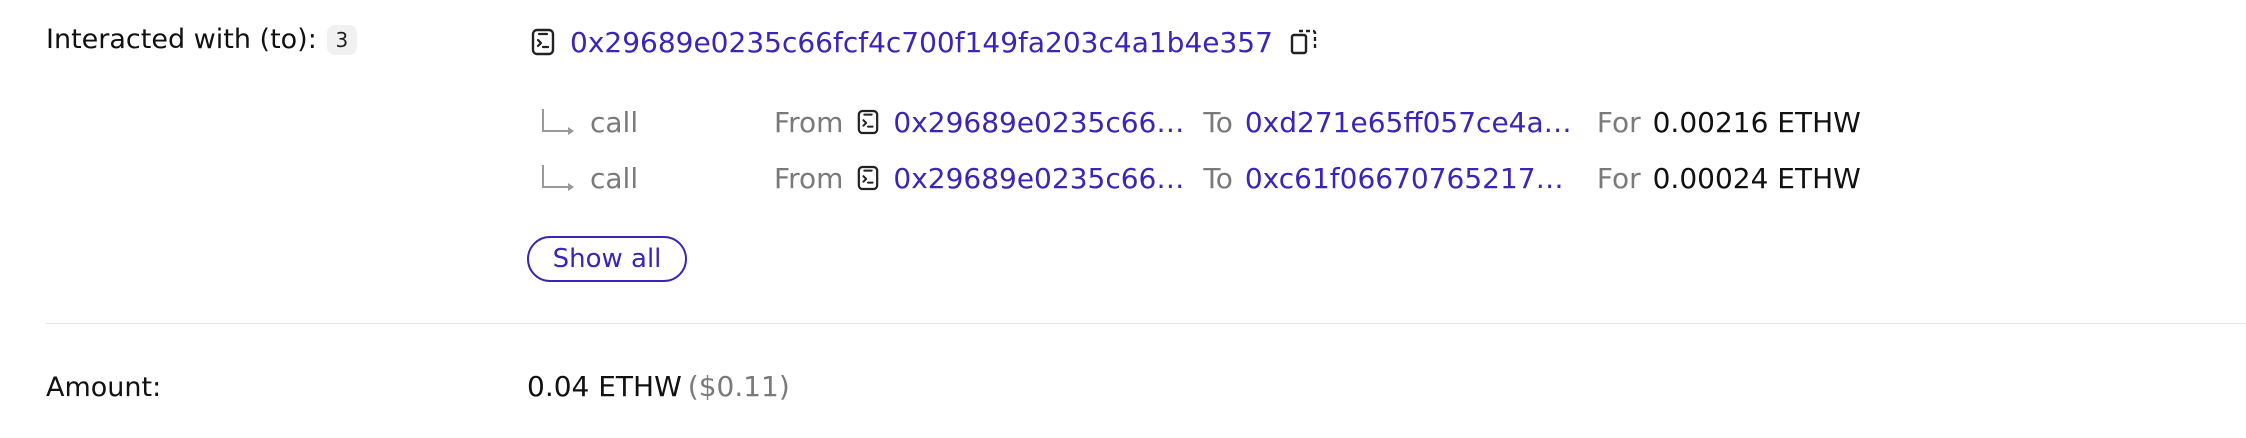  I want to click on amount-label: Amount:, so click(104, 387).